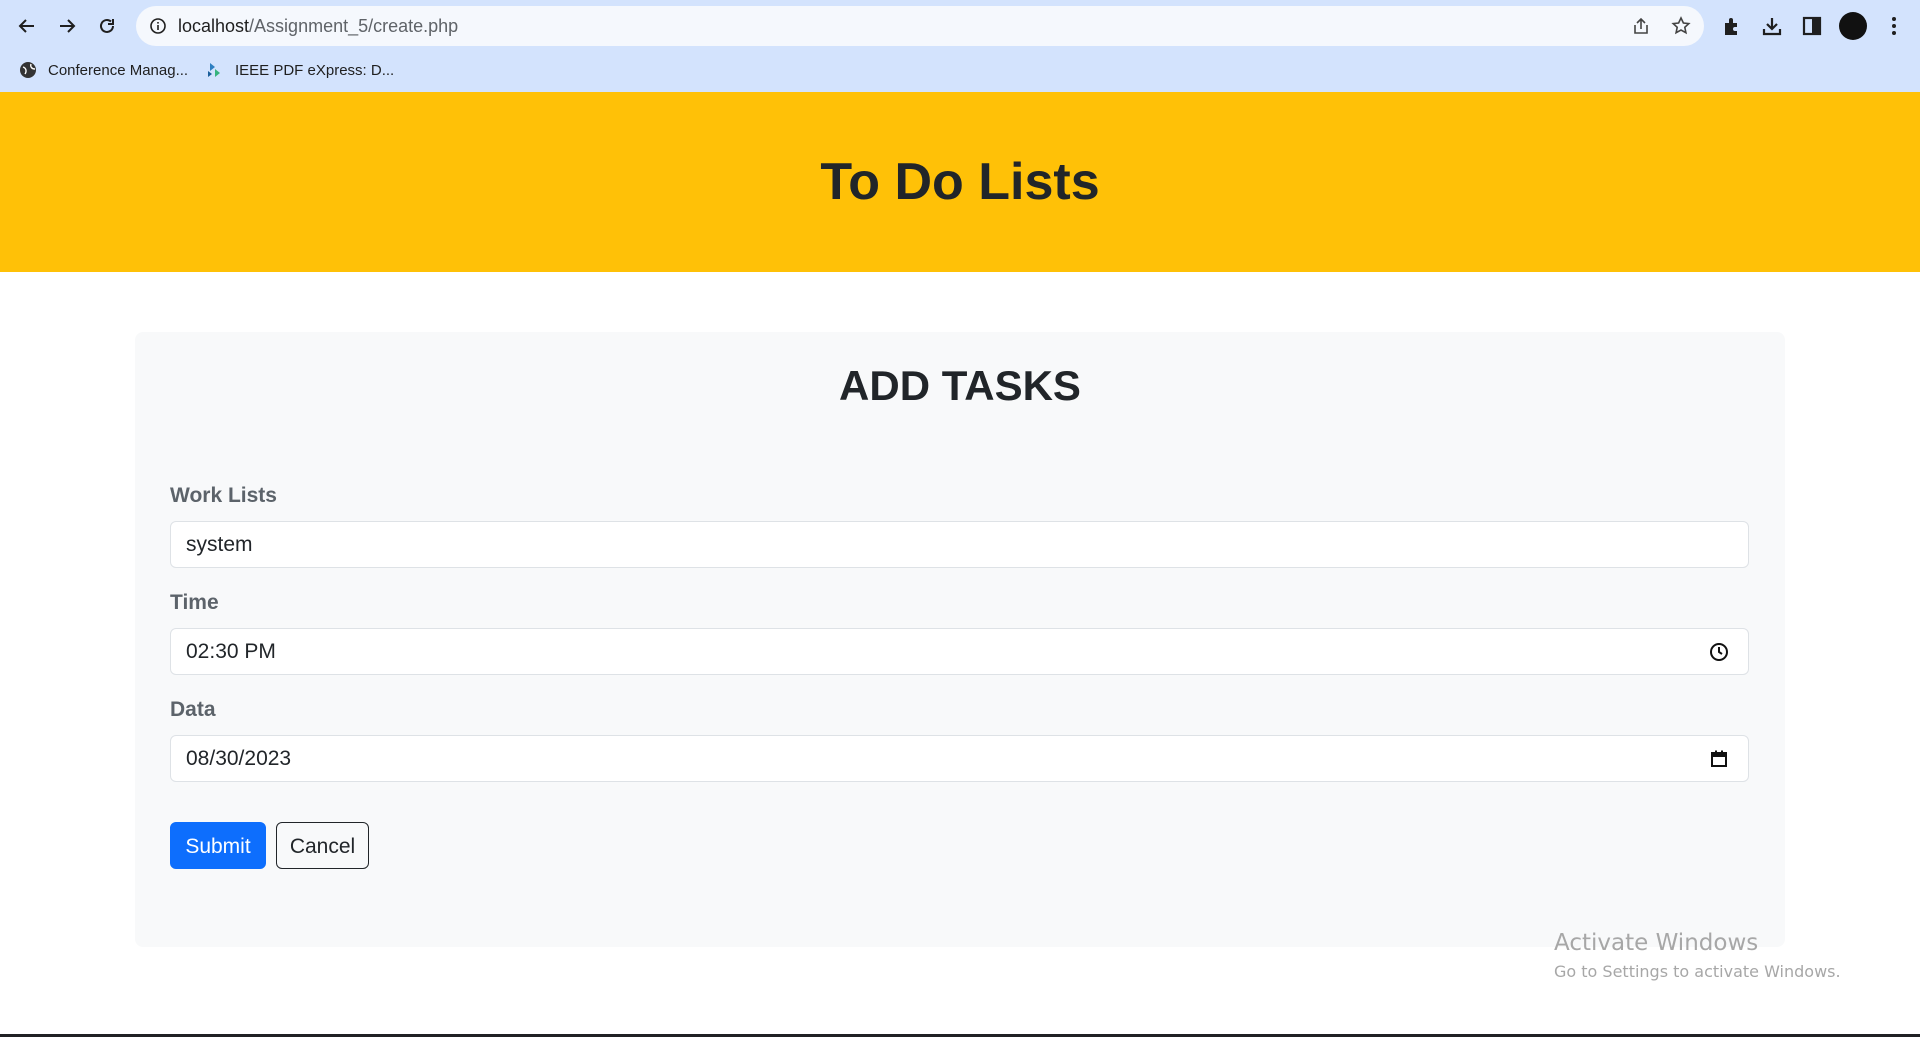  What do you see at coordinates (1894, 26) in the screenshot?
I see `menu-kebab-icon` at bounding box center [1894, 26].